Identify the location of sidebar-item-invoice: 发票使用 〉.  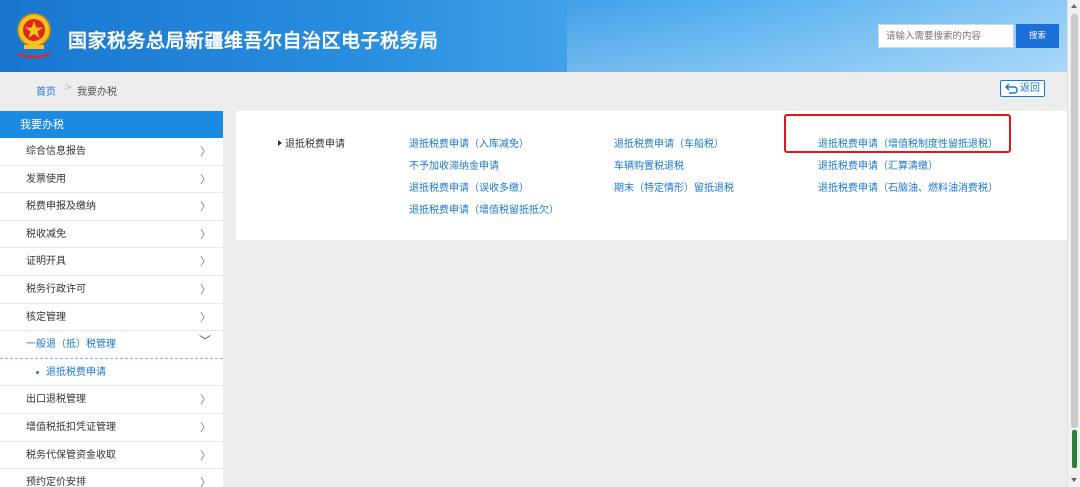
(111, 180).